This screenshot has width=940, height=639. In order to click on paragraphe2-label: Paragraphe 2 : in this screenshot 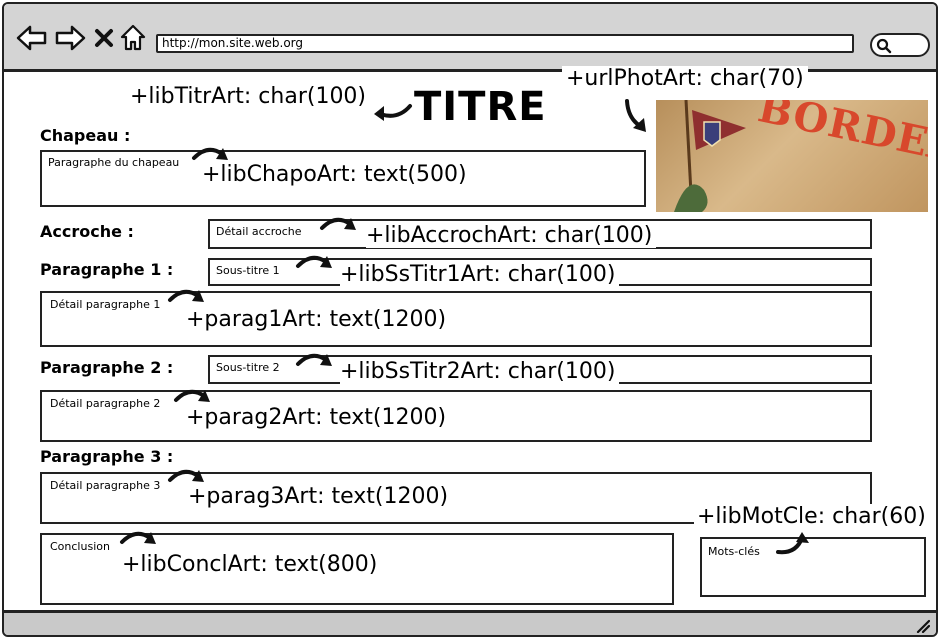, I will do `click(107, 367)`.